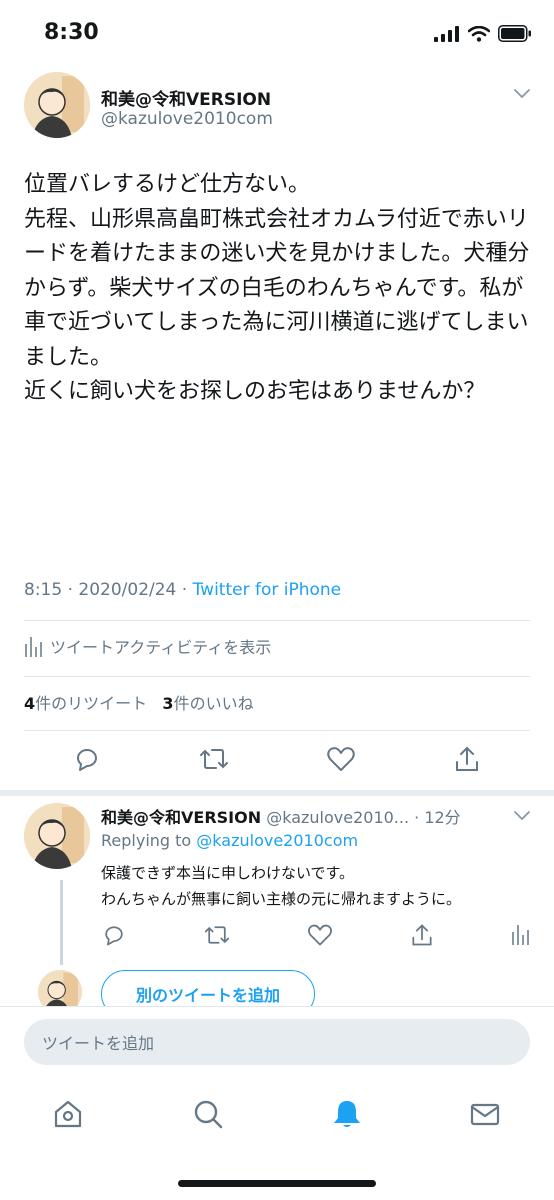 This screenshot has width=554, height=1200. Describe the element at coordinates (347, 1114) in the screenshot. I see `notifications-icon` at that location.